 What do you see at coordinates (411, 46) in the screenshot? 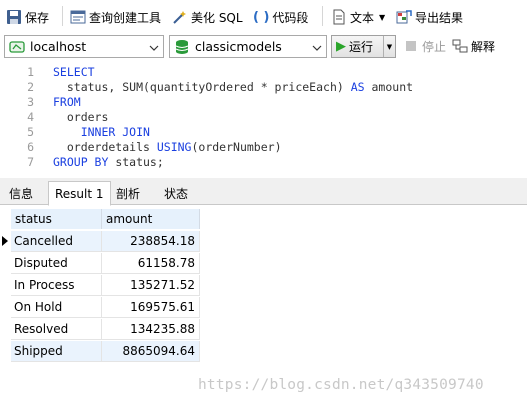
I see `stop-icon` at bounding box center [411, 46].